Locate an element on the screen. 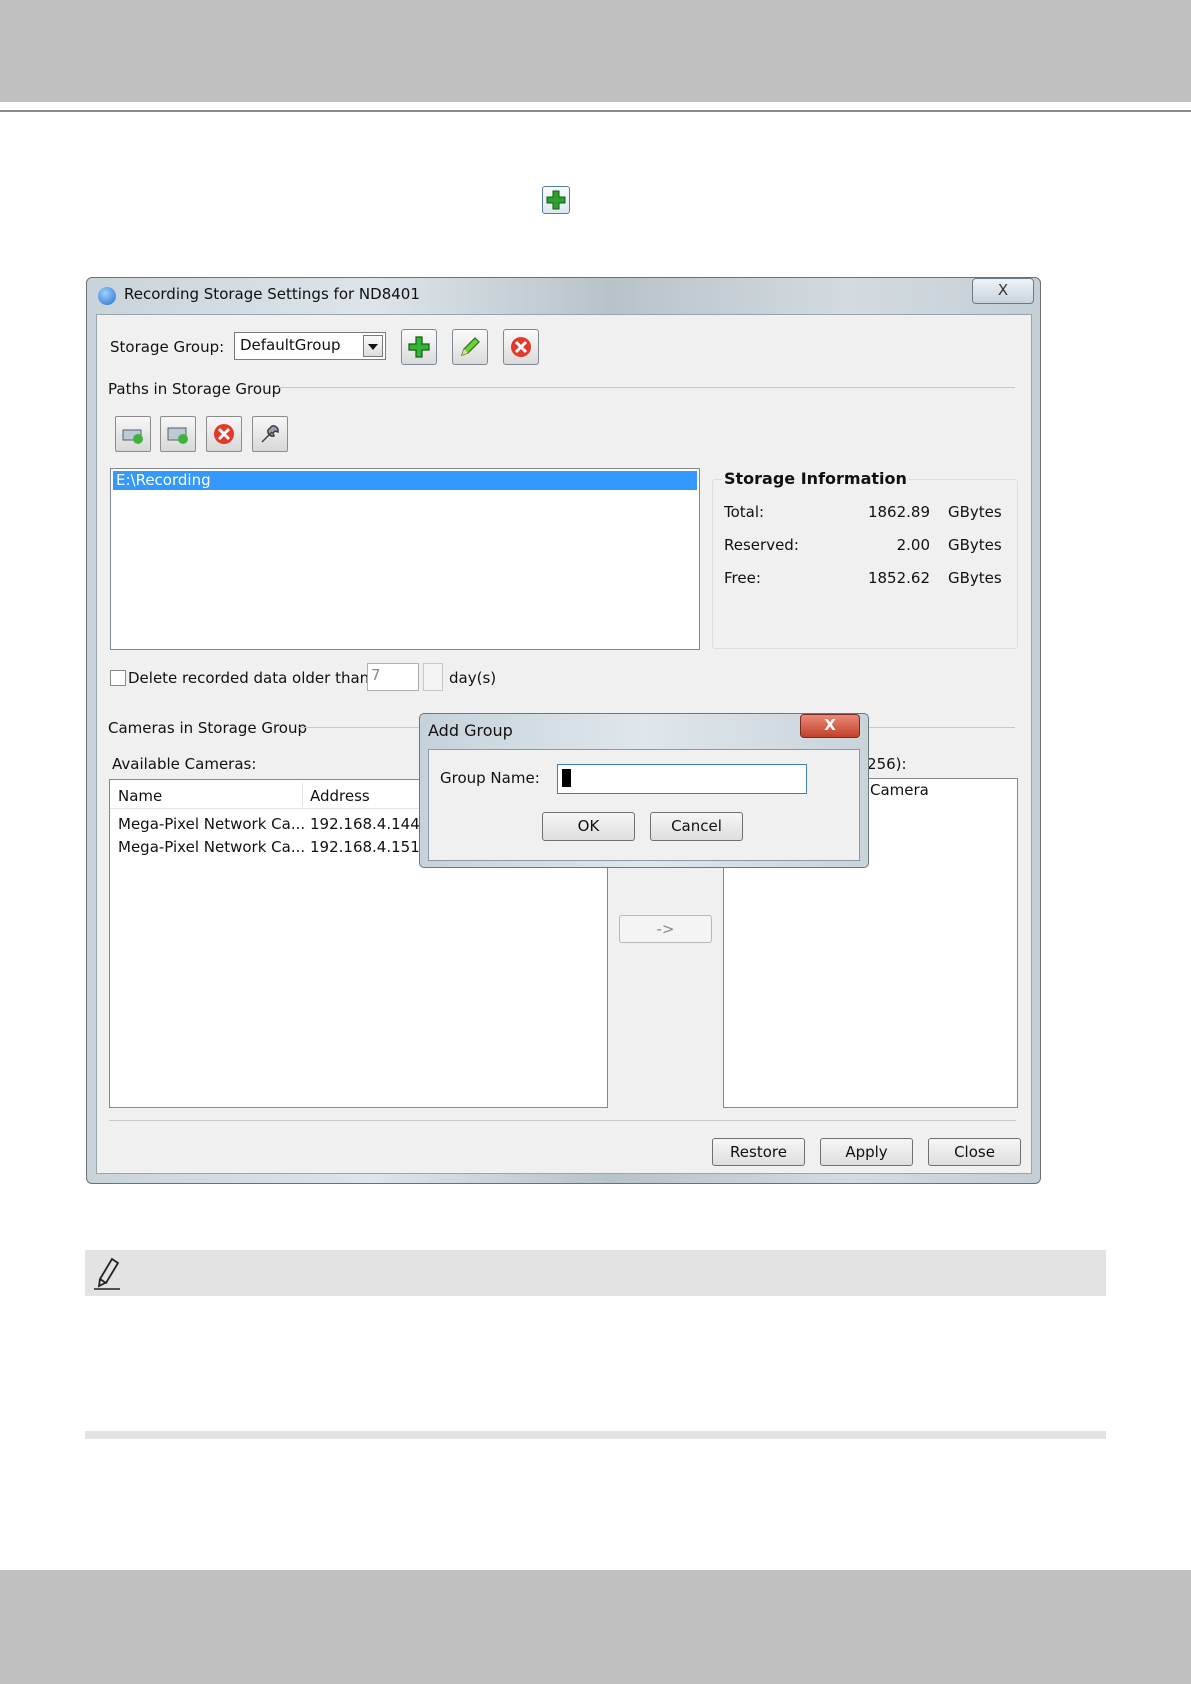  storage-group-label: Storage Group: is located at coordinates (167, 347).